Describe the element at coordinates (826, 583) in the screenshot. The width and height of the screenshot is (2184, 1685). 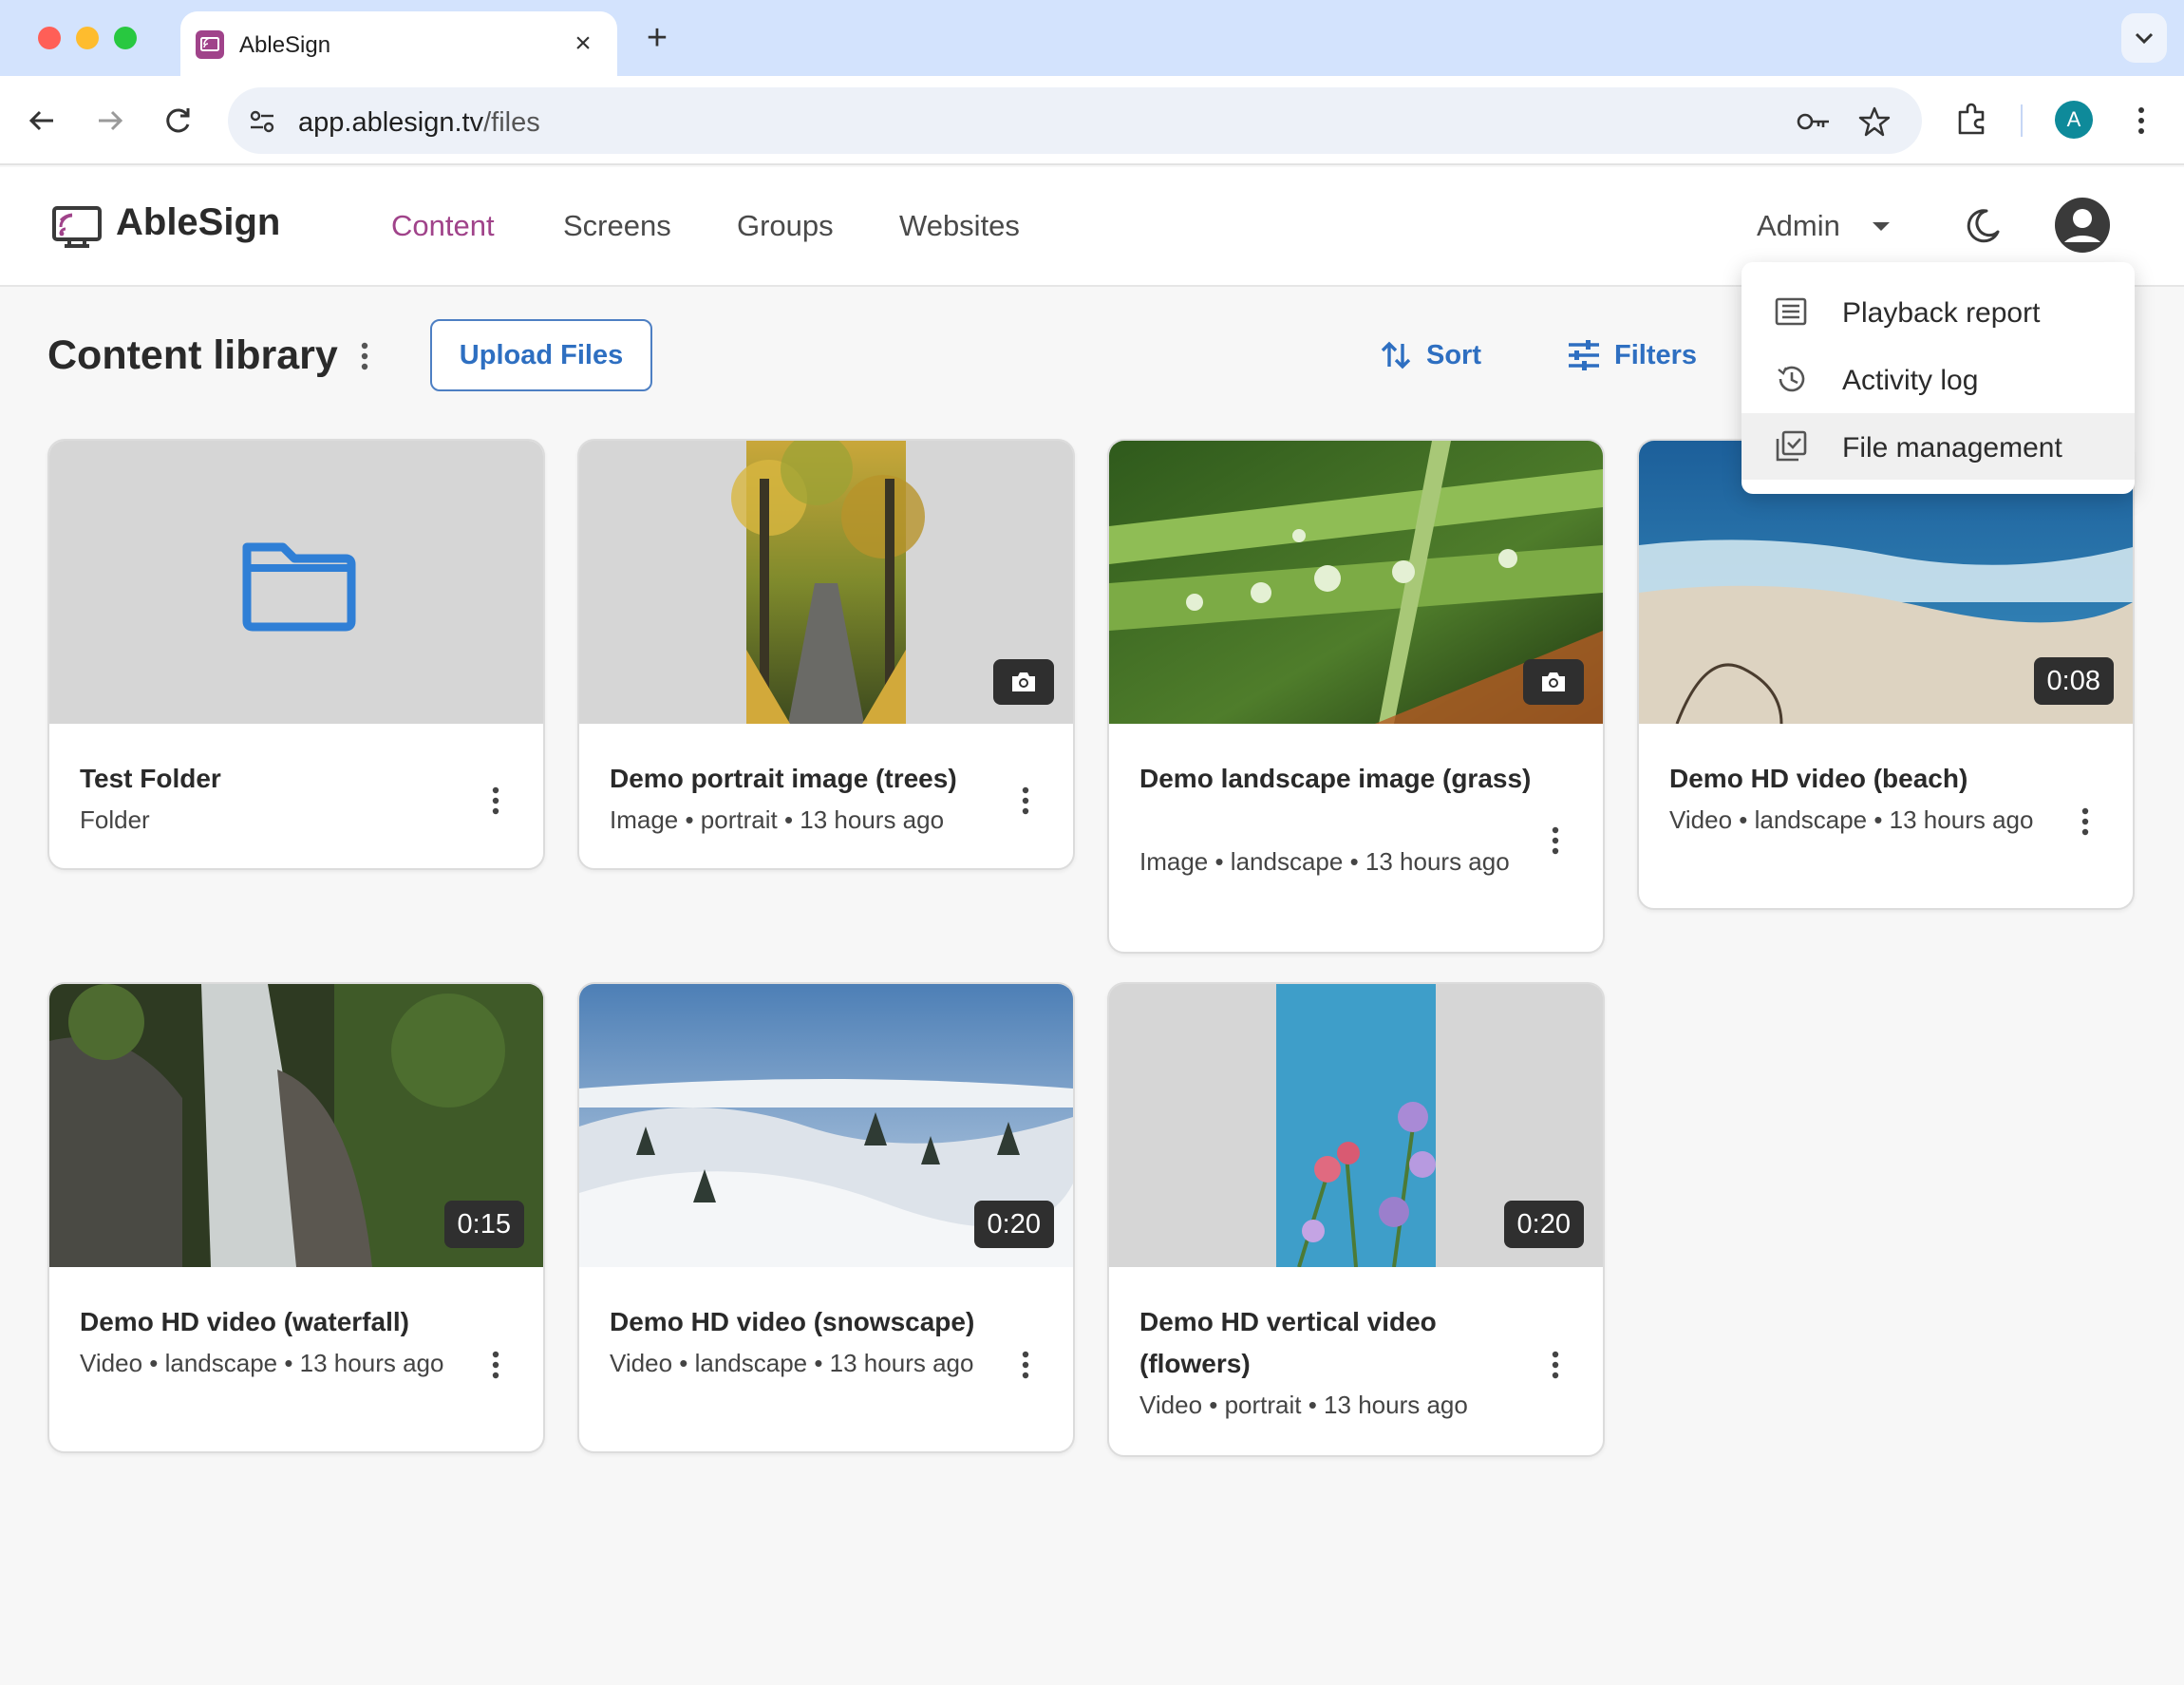
I see `image-thumbnail-trees` at that location.